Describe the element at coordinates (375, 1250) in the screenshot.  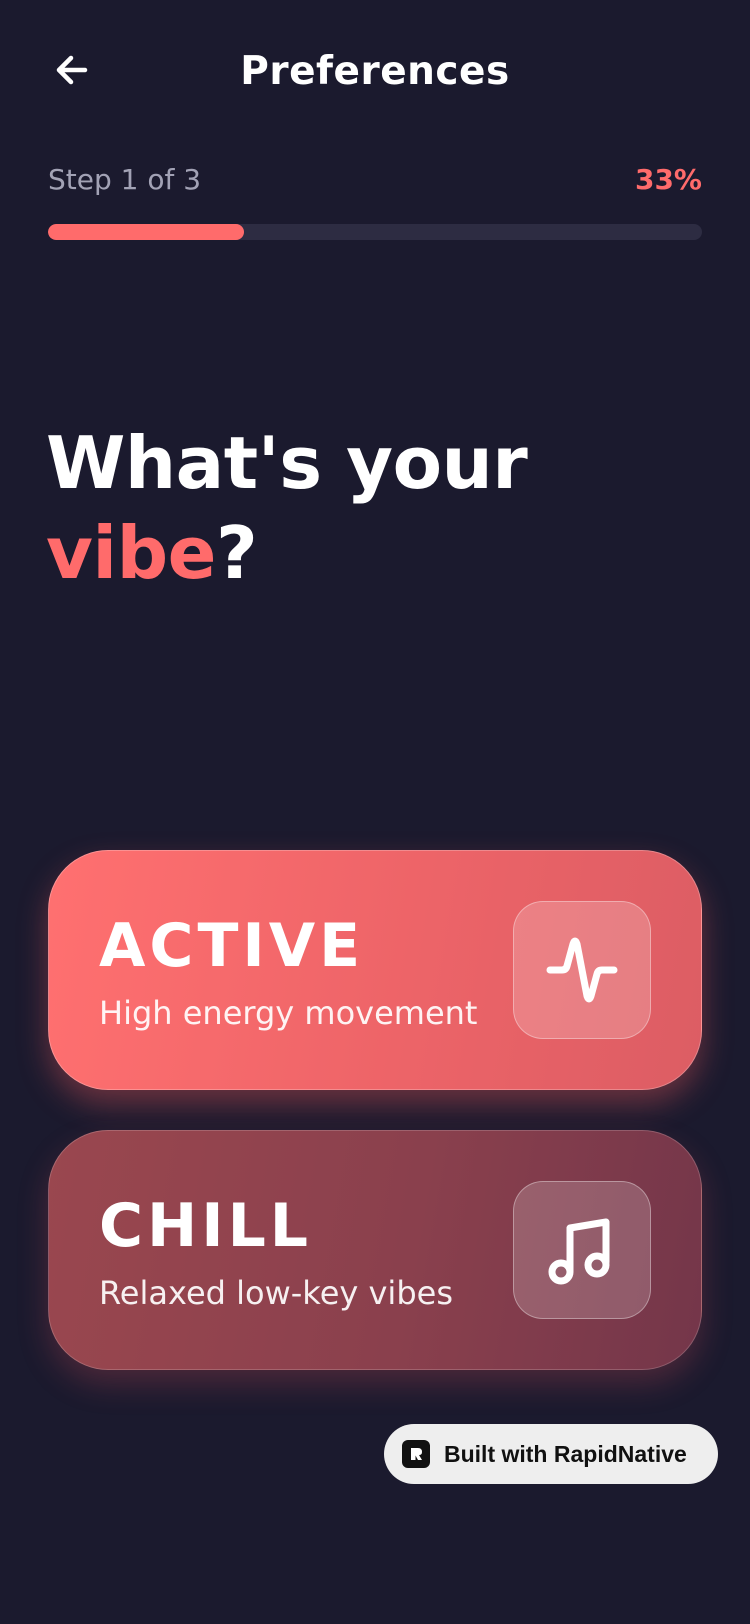
I see `option-card-chill: CHILL Relaxed low-key vibes` at that location.